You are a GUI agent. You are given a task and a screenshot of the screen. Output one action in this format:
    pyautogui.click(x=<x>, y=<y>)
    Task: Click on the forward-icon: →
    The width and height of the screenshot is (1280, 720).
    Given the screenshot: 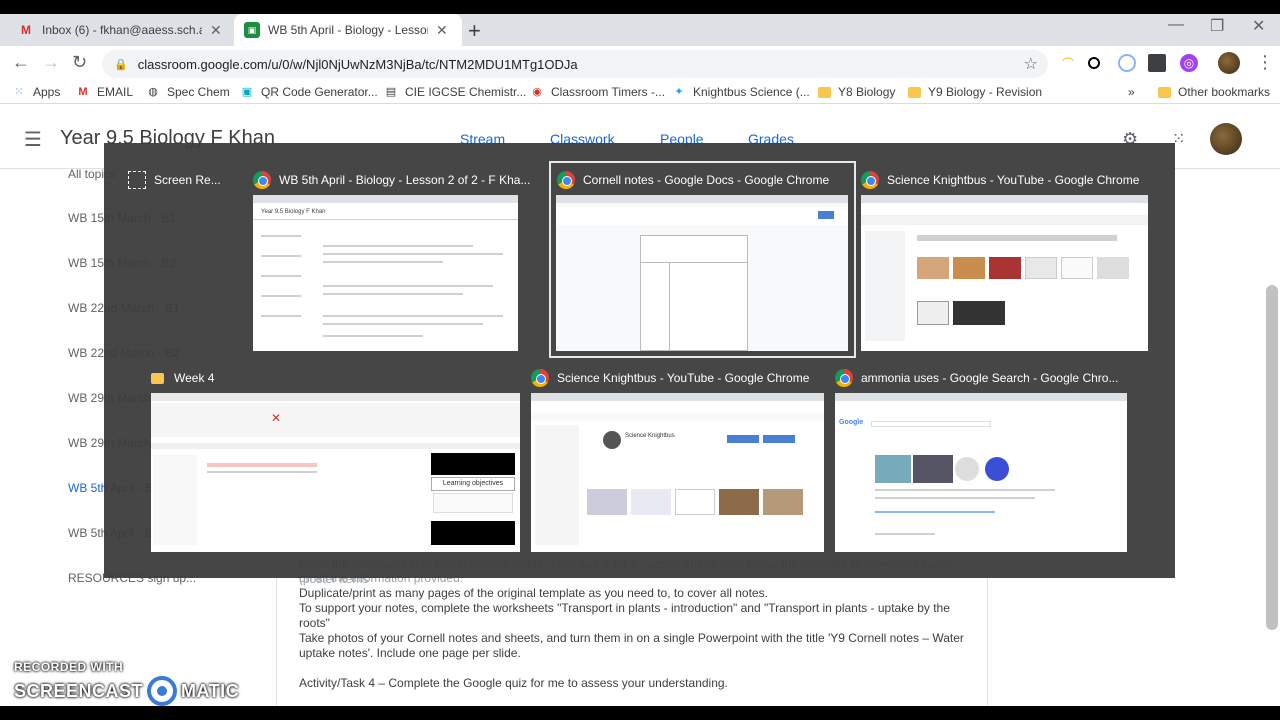 What is the action you would take?
    pyautogui.click(x=51, y=62)
    